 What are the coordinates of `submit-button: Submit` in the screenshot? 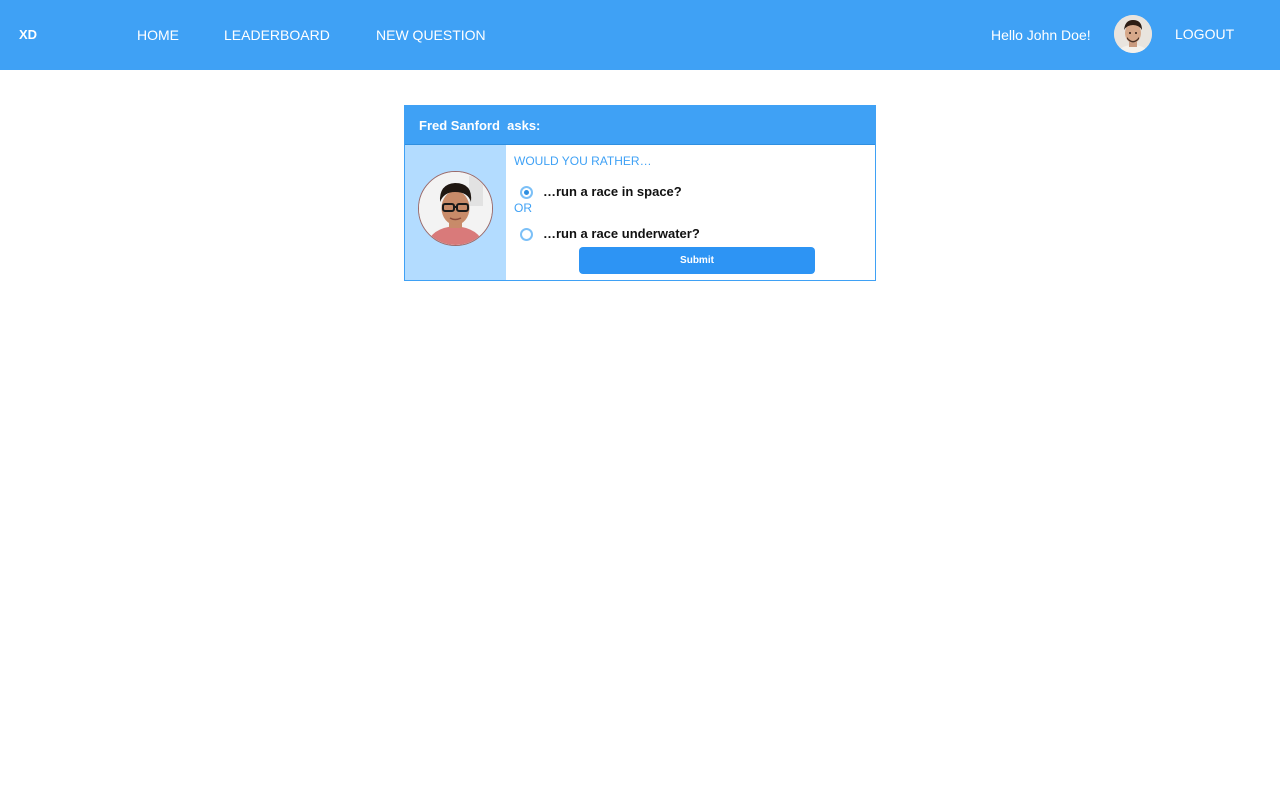 It's located at (697, 260).